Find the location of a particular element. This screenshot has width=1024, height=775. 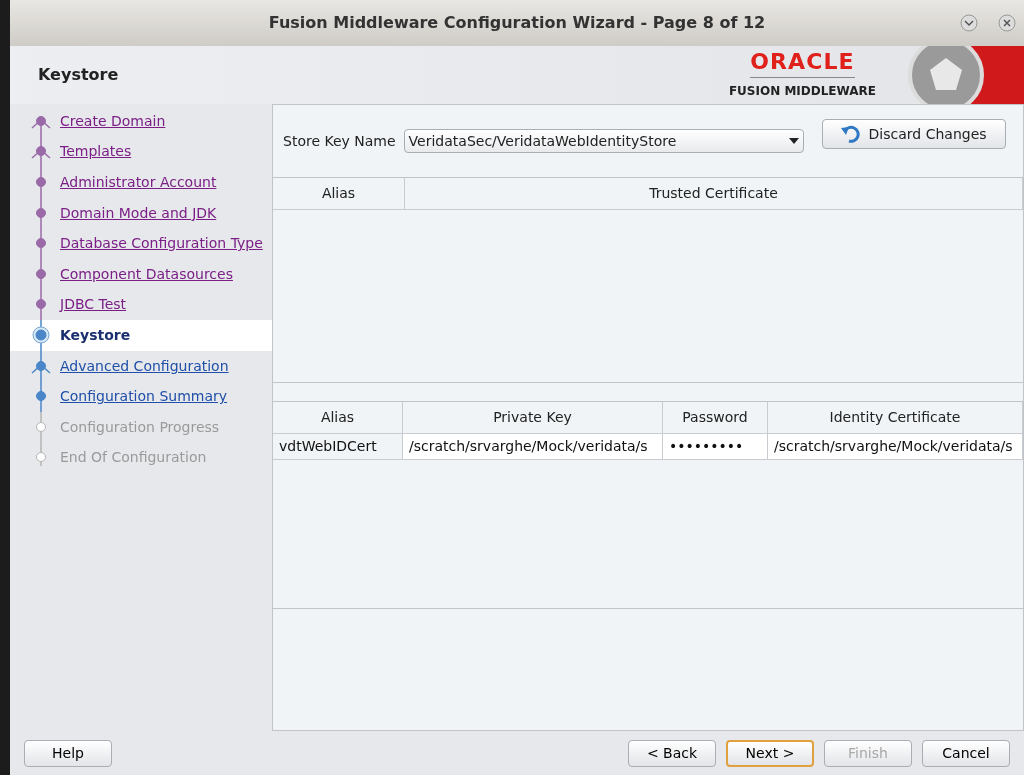

table-cell: ••••••••• is located at coordinates (715, 446).